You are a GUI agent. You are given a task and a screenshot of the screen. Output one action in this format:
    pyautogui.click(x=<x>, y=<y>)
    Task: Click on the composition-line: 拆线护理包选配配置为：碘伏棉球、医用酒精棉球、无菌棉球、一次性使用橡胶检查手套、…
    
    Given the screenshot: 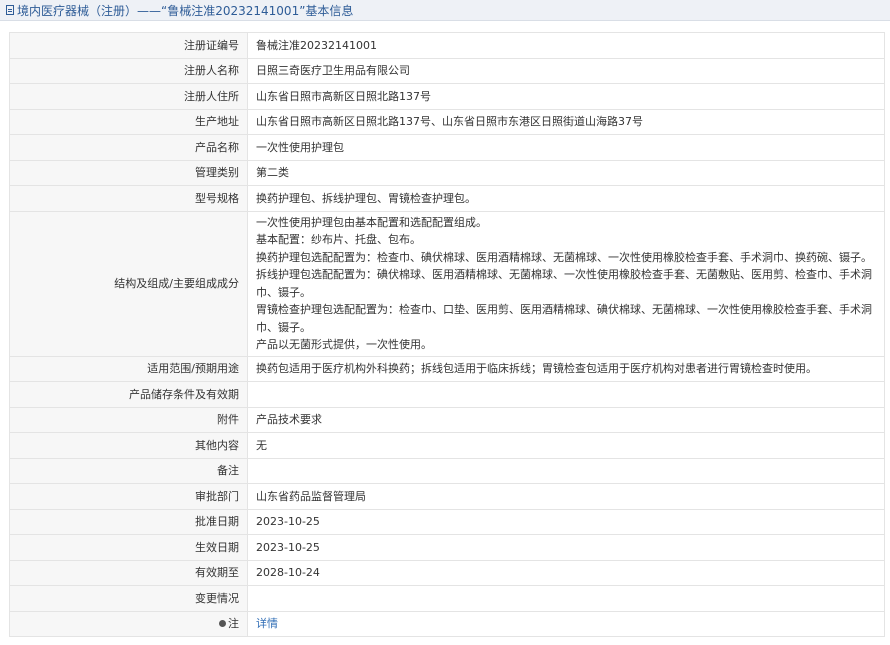 What is the action you would take?
    pyautogui.click(x=564, y=283)
    